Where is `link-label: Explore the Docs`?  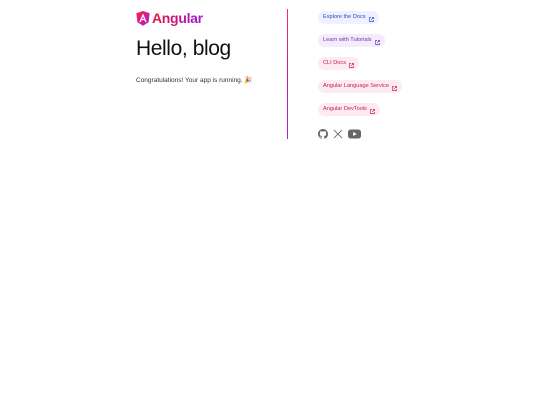
link-label: Explore the Docs is located at coordinates (344, 17).